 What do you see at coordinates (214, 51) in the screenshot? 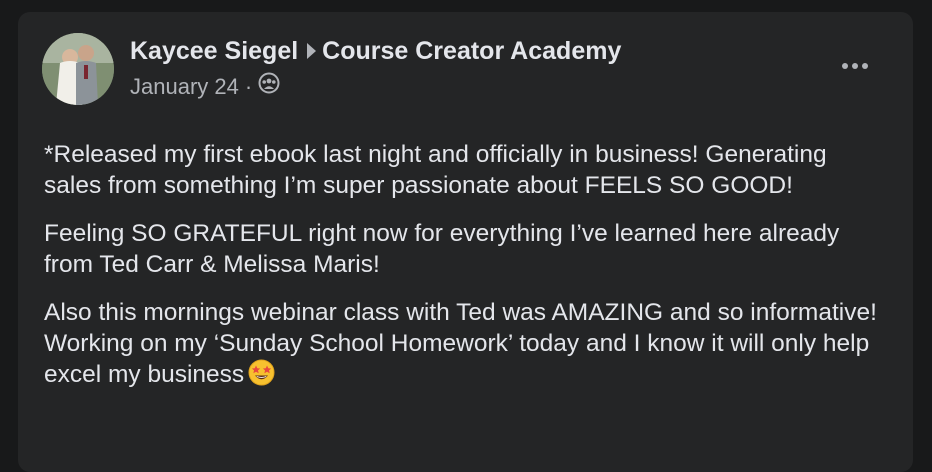
I see `author-name: Kaycee Siegel` at bounding box center [214, 51].